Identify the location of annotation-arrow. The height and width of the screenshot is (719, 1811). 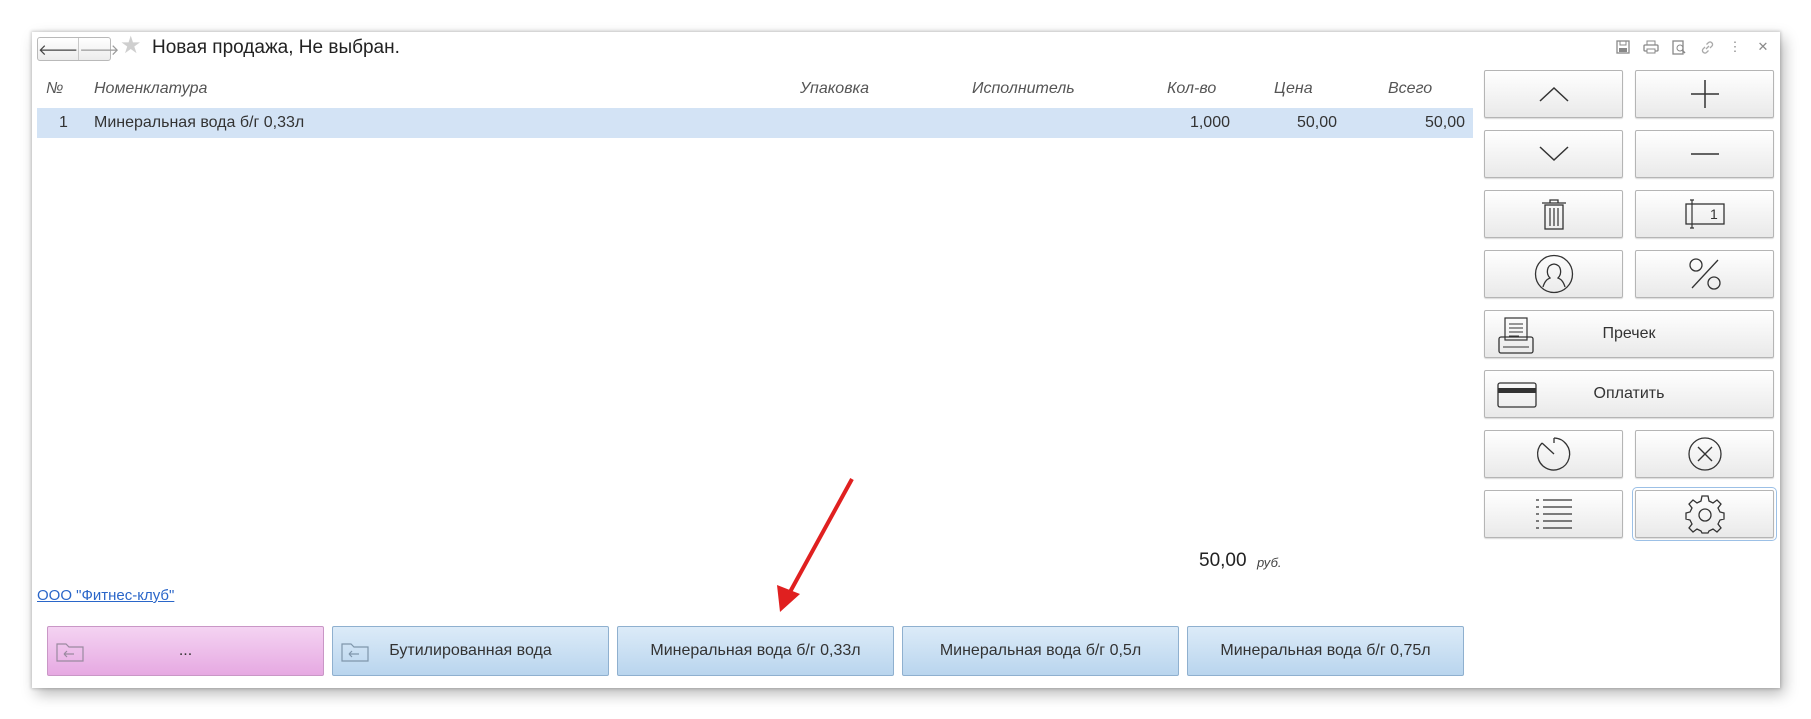
(815, 545).